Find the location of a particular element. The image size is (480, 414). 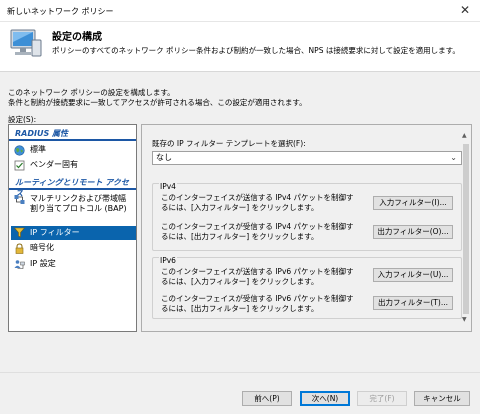

scrollbar-thumb is located at coordinates (466, 229).